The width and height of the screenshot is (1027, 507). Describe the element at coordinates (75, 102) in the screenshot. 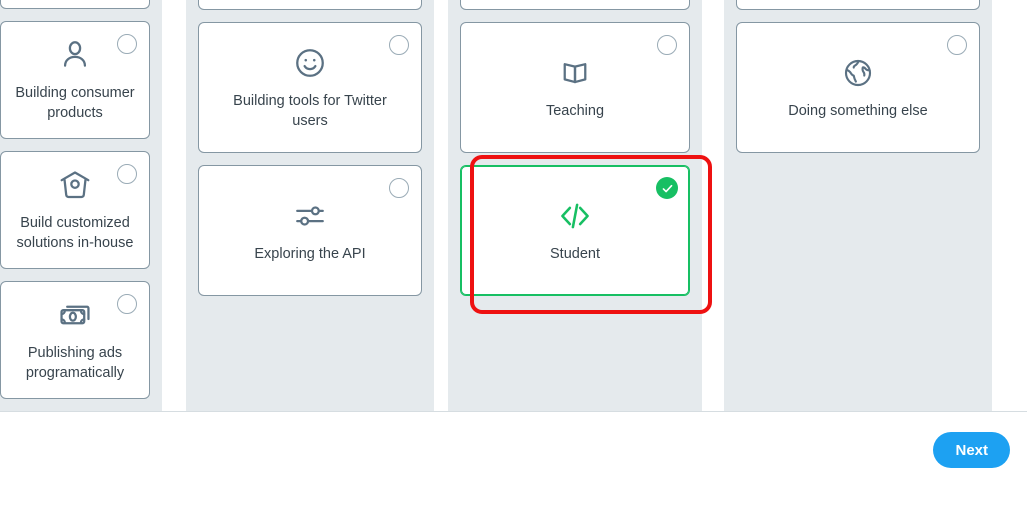

I see `card-label: Building consumer products` at that location.